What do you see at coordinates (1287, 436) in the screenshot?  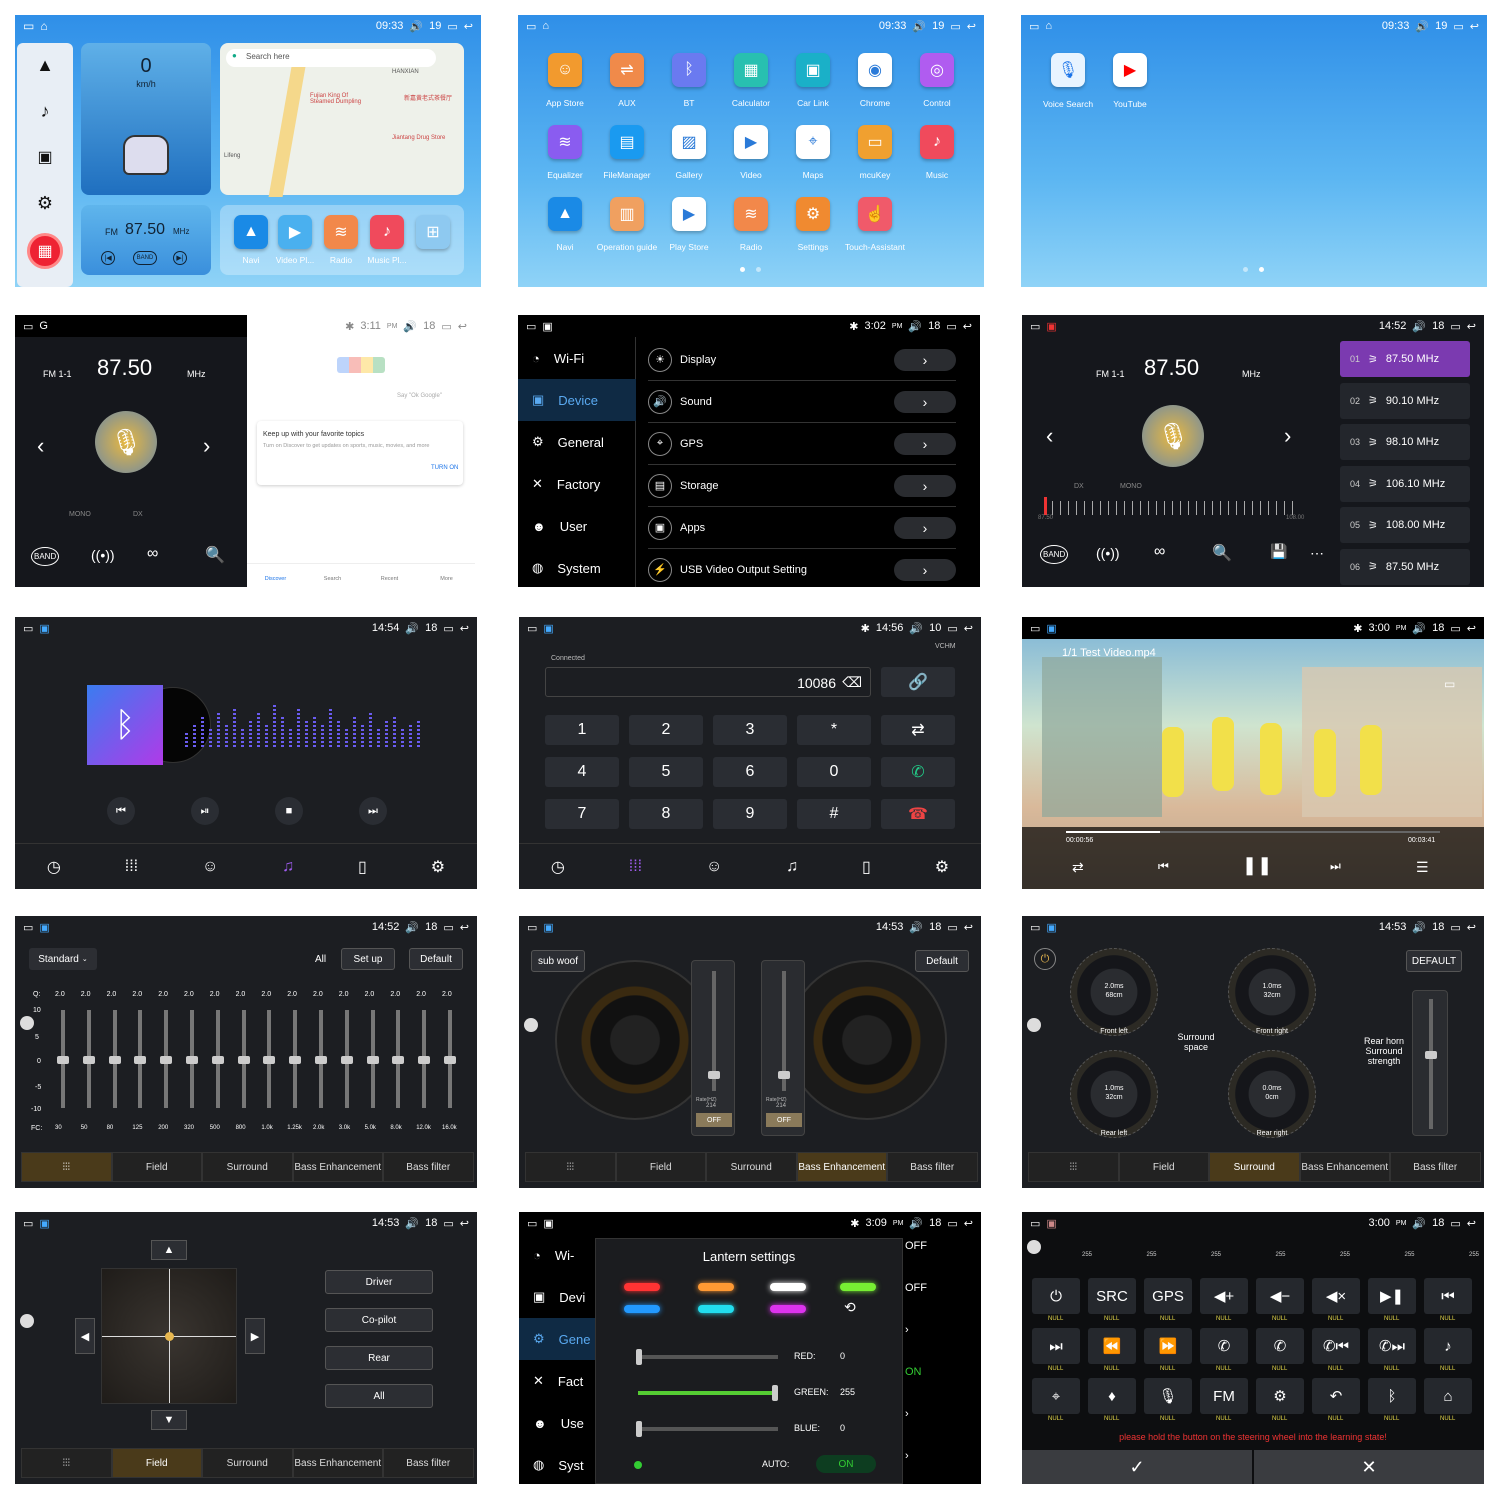 I see `next-station-icon: ›` at bounding box center [1287, 436].